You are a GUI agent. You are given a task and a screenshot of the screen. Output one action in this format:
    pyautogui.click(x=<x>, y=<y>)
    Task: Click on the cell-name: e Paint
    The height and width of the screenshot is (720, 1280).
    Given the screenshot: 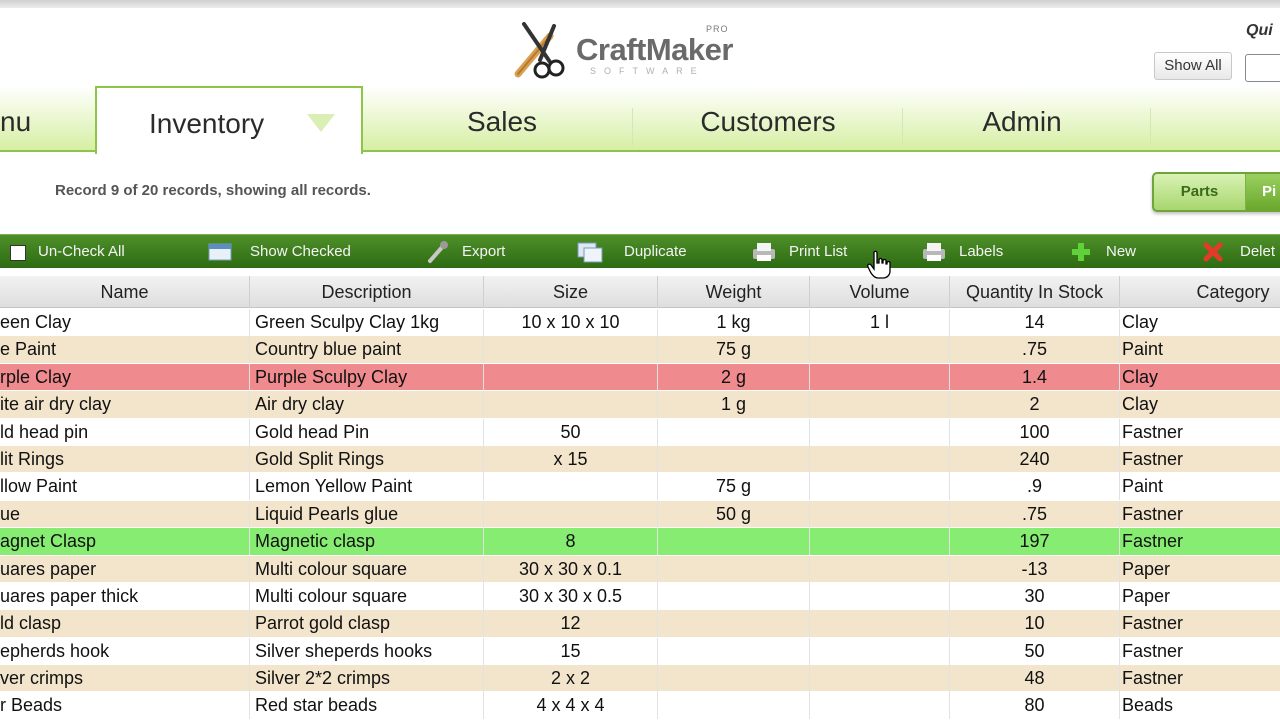 What is the action you would take?
    pyautogui.click(x=125, y=350)
    